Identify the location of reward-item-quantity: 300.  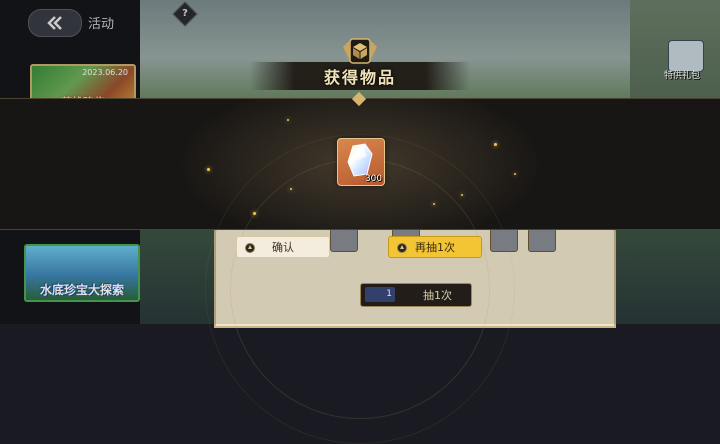
(373, 179).